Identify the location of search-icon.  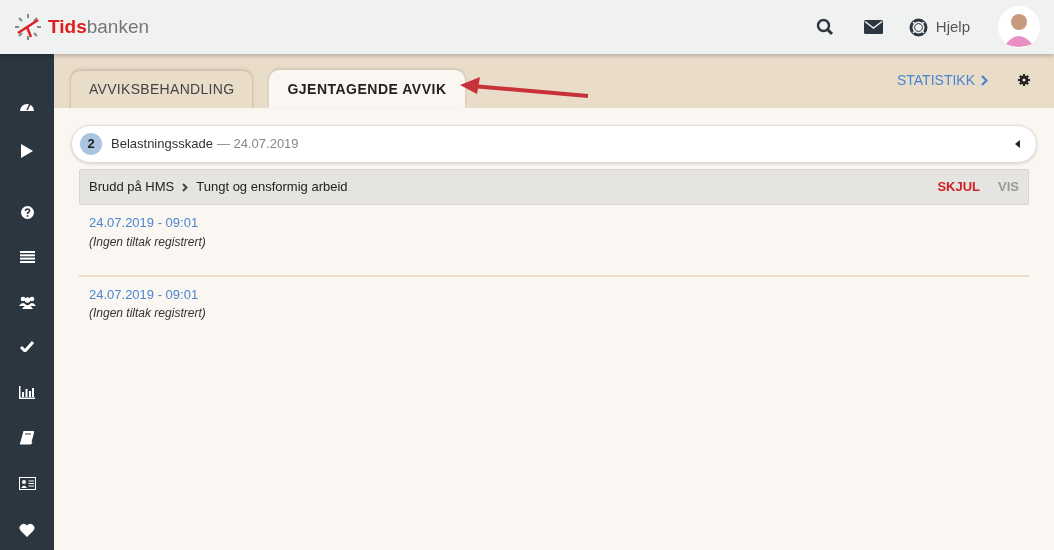
(824, 27).